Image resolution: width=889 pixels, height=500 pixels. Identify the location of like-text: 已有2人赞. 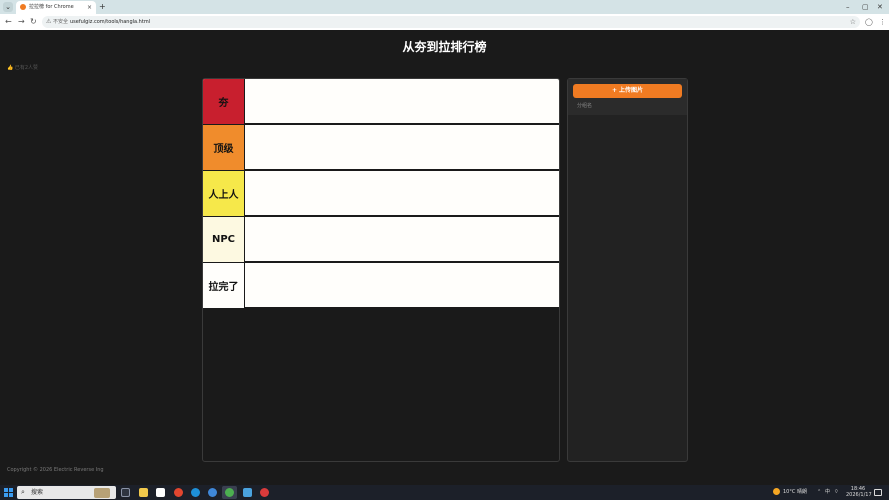
(26, 68).